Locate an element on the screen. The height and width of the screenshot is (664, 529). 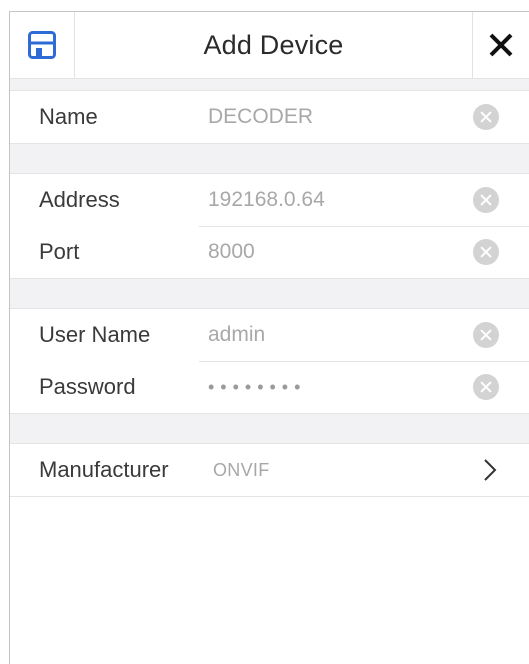
save-button is located at coordinates (42, 45).